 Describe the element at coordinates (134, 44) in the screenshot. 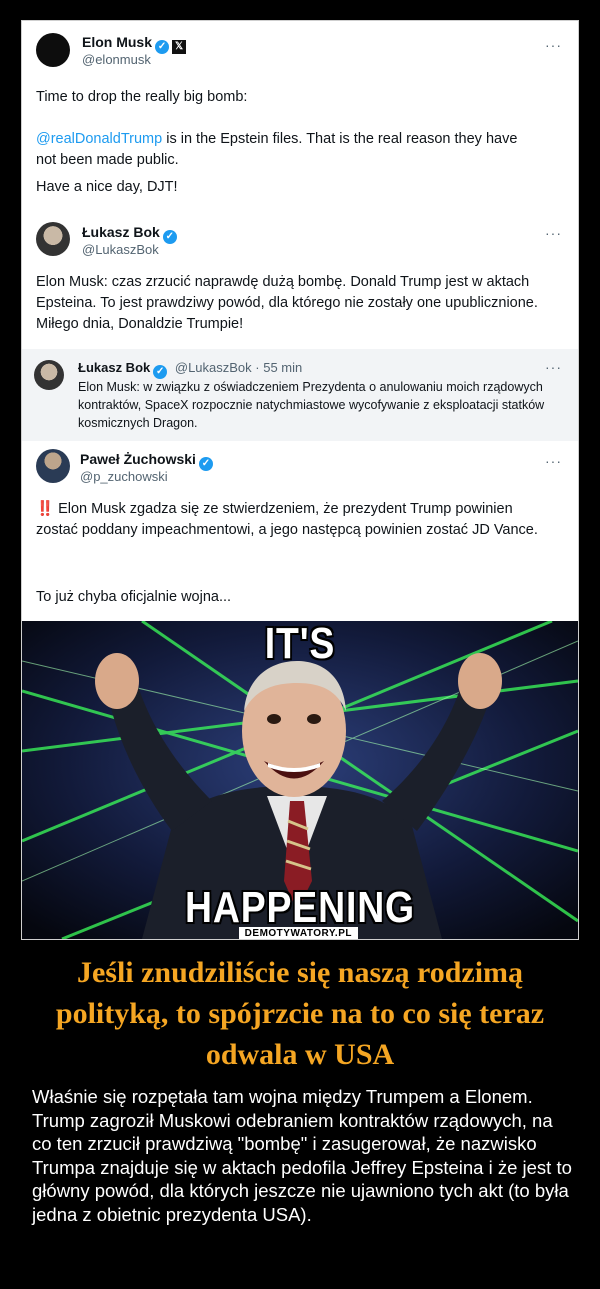

I see `author-name: Elon Musk ✓ 𝕏` at that location.